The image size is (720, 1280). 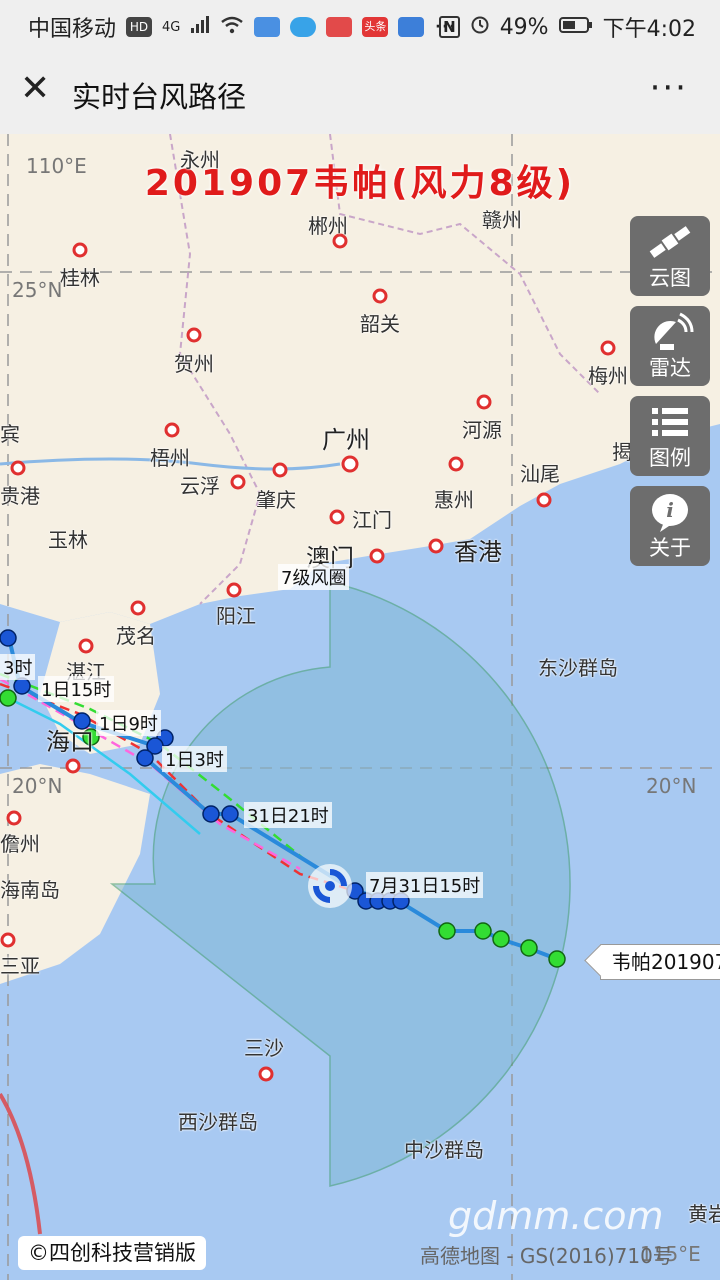 I want to click on status-bar: 中国移动 HD 4G 头条 ··· N 49% 下午4:02, so click(x=360, y=25).